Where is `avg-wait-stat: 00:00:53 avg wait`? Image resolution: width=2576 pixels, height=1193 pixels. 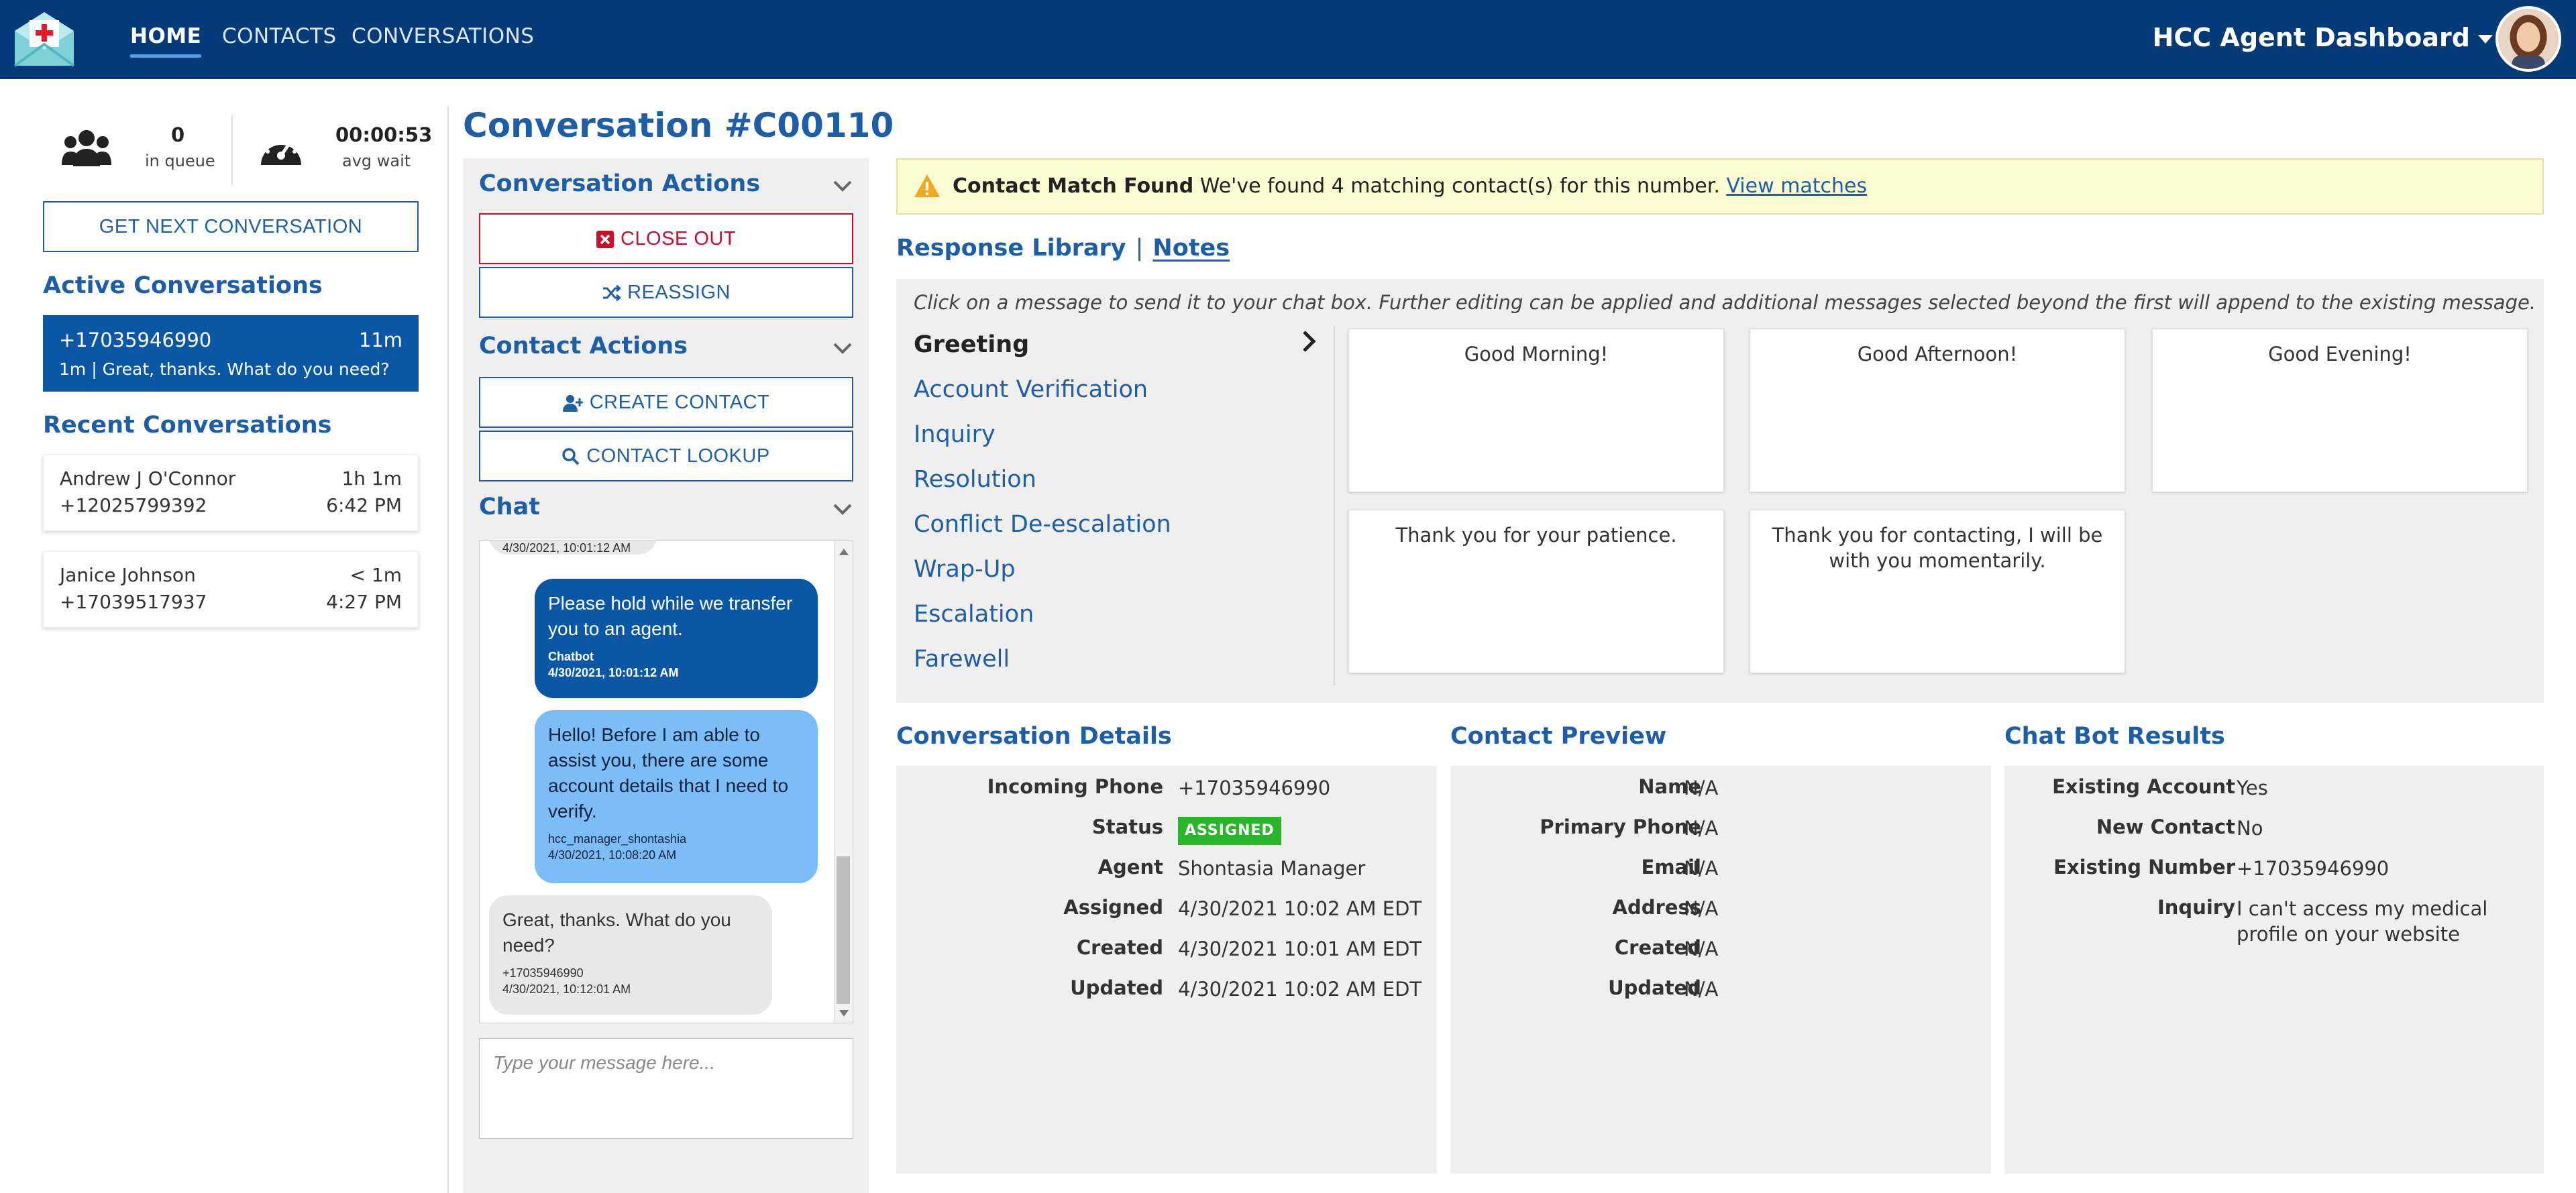
avg-wait-stat: 00:00:53 avg wait is located at coordinates (345, 152).